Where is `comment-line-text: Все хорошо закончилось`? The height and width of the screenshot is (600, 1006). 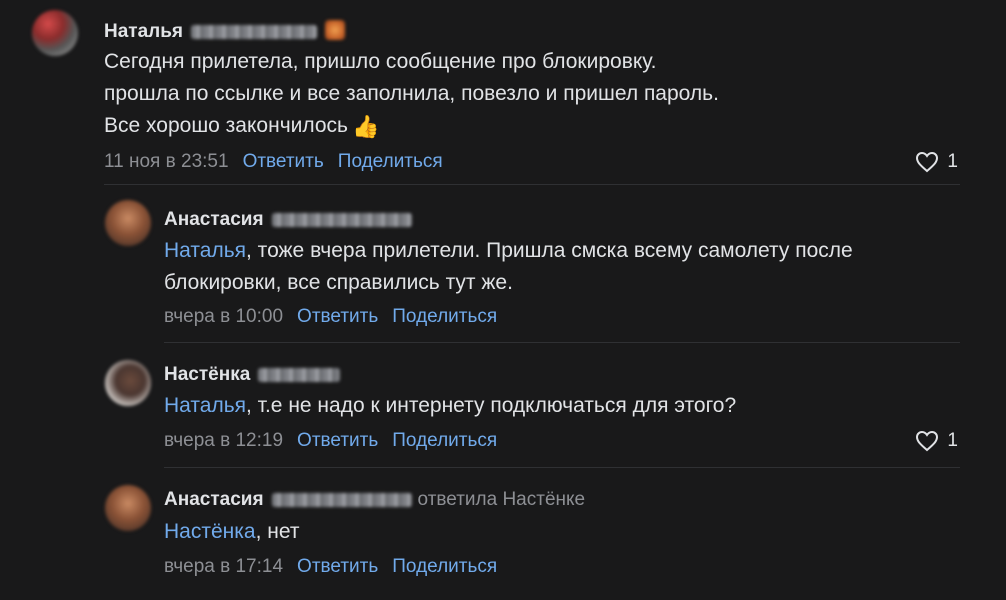 comment-line-text: Все хорошо закончилось is located at coordinates (226, 125).